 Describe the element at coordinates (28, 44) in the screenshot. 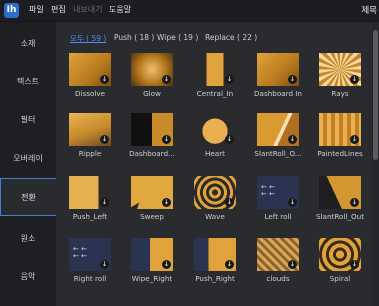

I see `sidebar-item-media: 소재` at that location.